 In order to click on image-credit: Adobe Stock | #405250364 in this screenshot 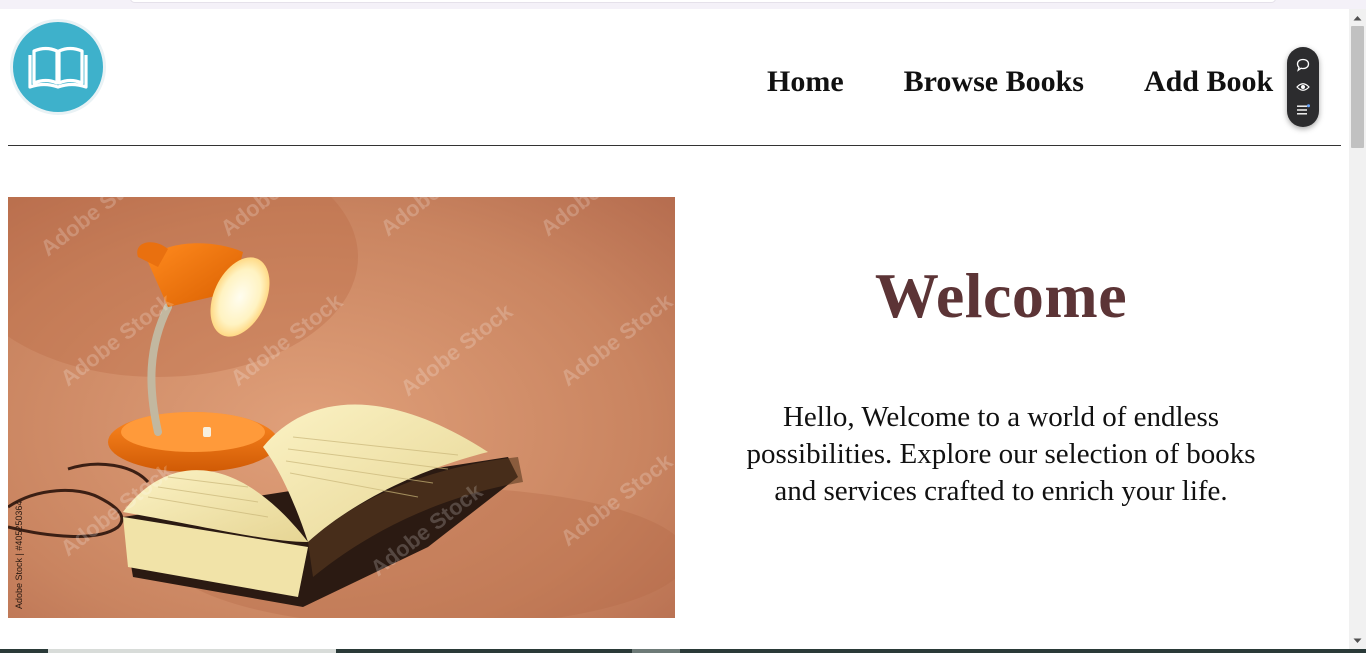, I will do `click(19, 555)`.